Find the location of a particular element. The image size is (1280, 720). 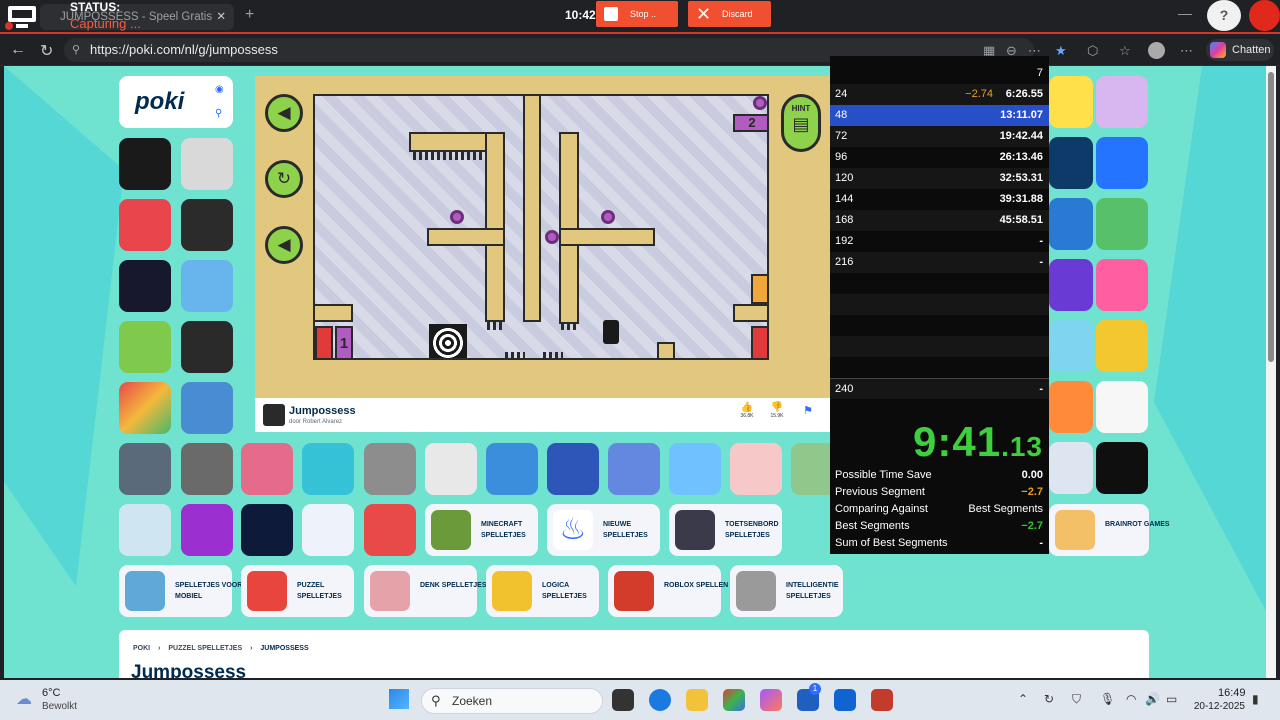

weather-desc: Bewolkt is located at coordinates (59, 706).